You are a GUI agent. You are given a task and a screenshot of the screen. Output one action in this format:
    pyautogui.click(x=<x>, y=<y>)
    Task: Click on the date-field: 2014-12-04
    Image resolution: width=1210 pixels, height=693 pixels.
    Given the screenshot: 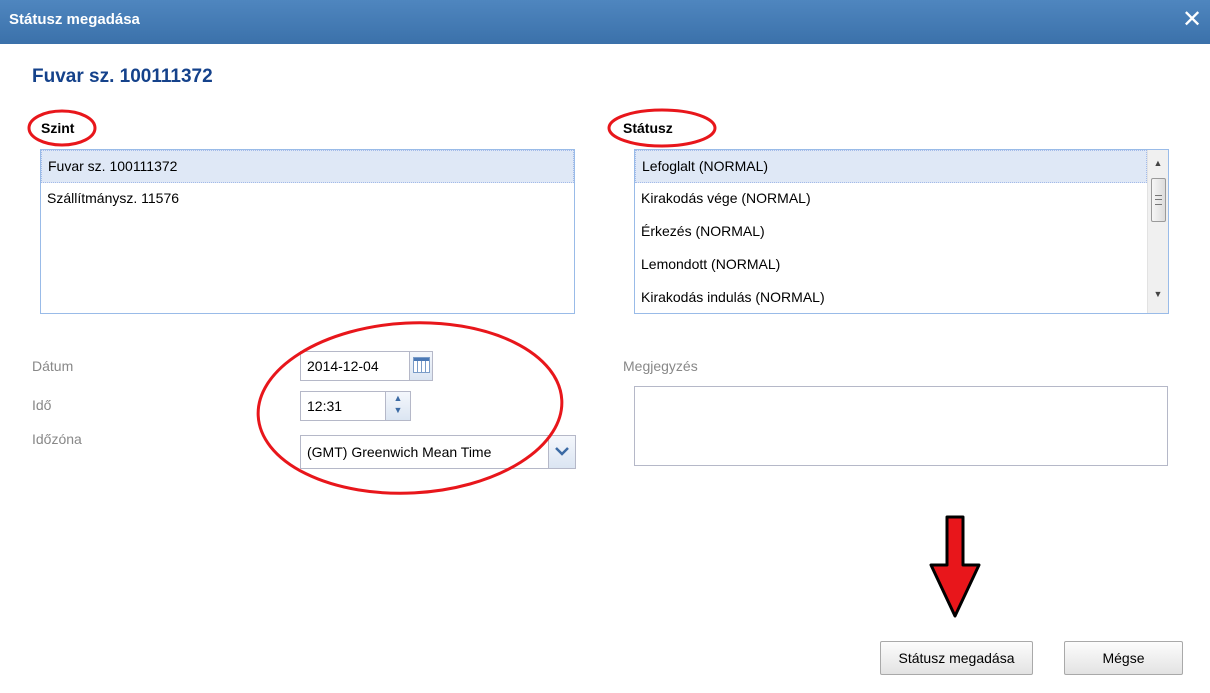 What is the action you would take?
    pyautogui.click(x=355, y=366)
    